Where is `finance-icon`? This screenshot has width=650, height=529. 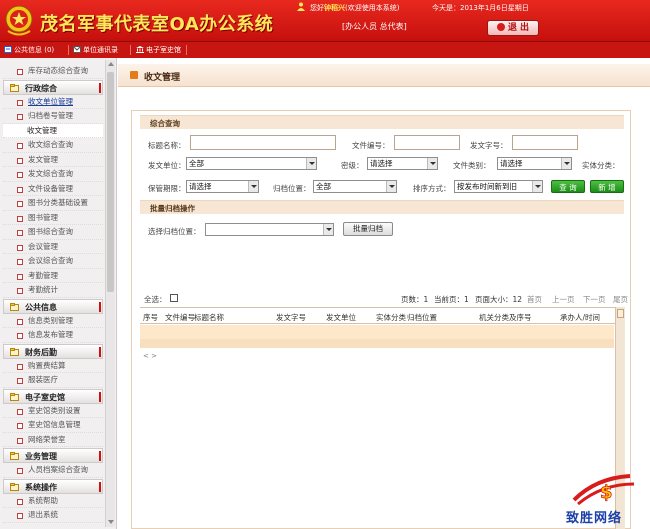 finance-icon is located at coordinates (14, 351).